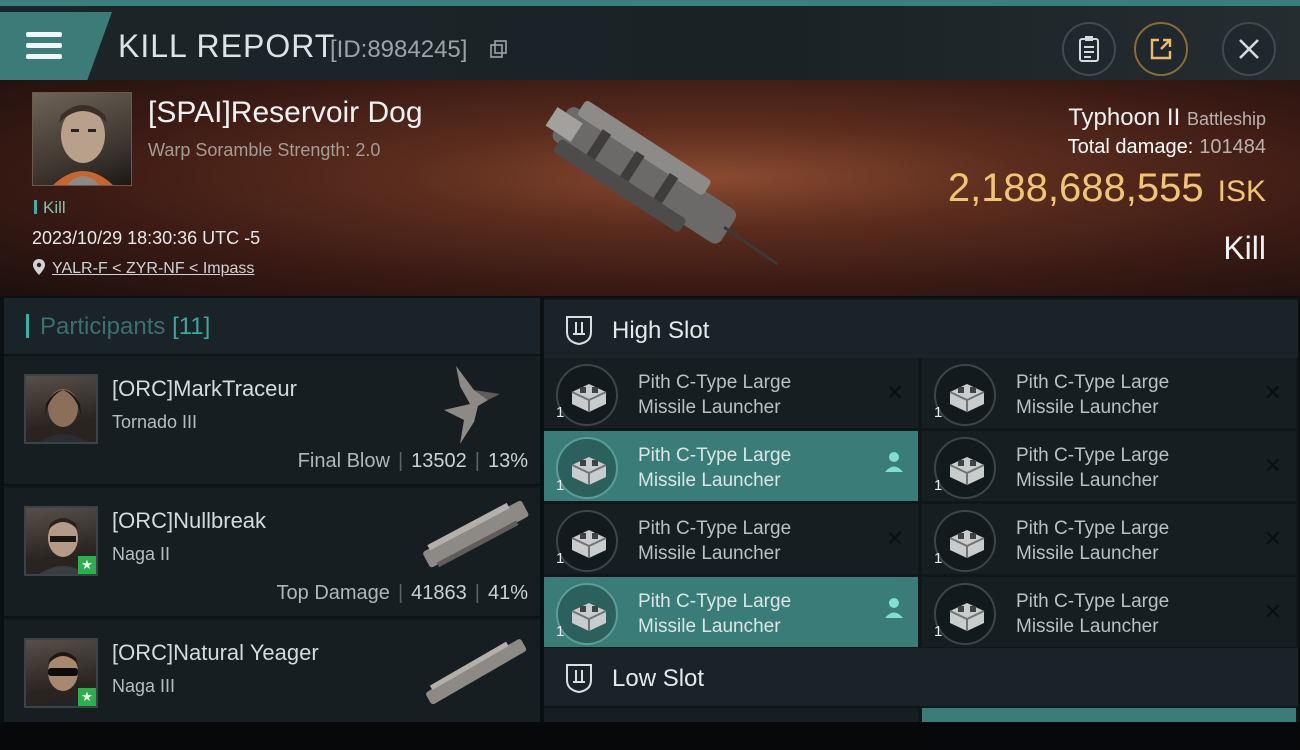 This screenshot has width=1300, height=750. I want to click on clipboard-icon, so click(1089, 49).